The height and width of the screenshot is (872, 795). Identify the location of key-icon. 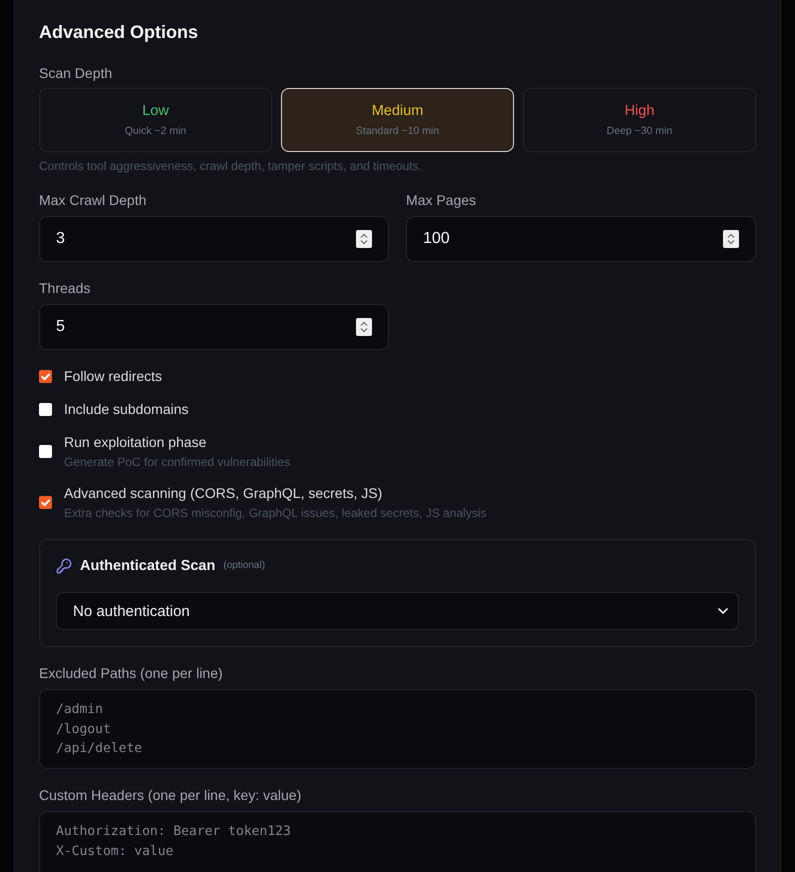
(64, 566).